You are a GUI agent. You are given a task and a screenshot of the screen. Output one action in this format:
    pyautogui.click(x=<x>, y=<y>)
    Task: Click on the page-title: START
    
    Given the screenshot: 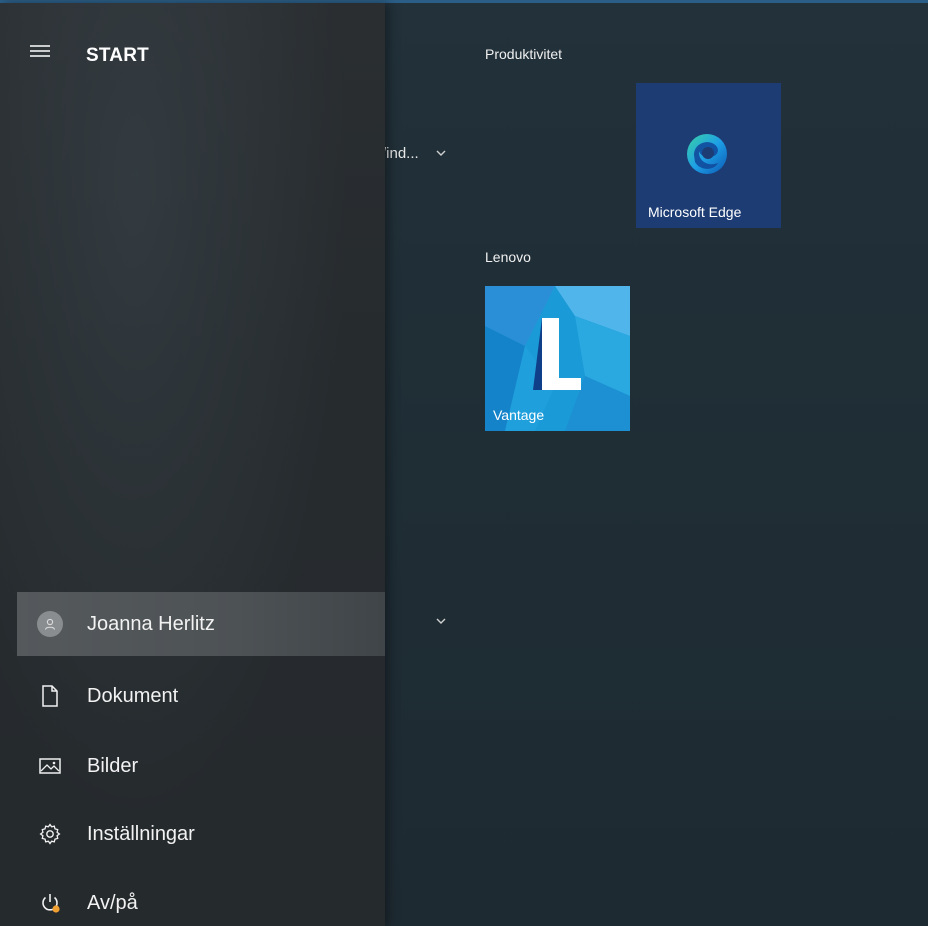 What is the action you would take?
    pyautogui.click(x=117, y=55)
    